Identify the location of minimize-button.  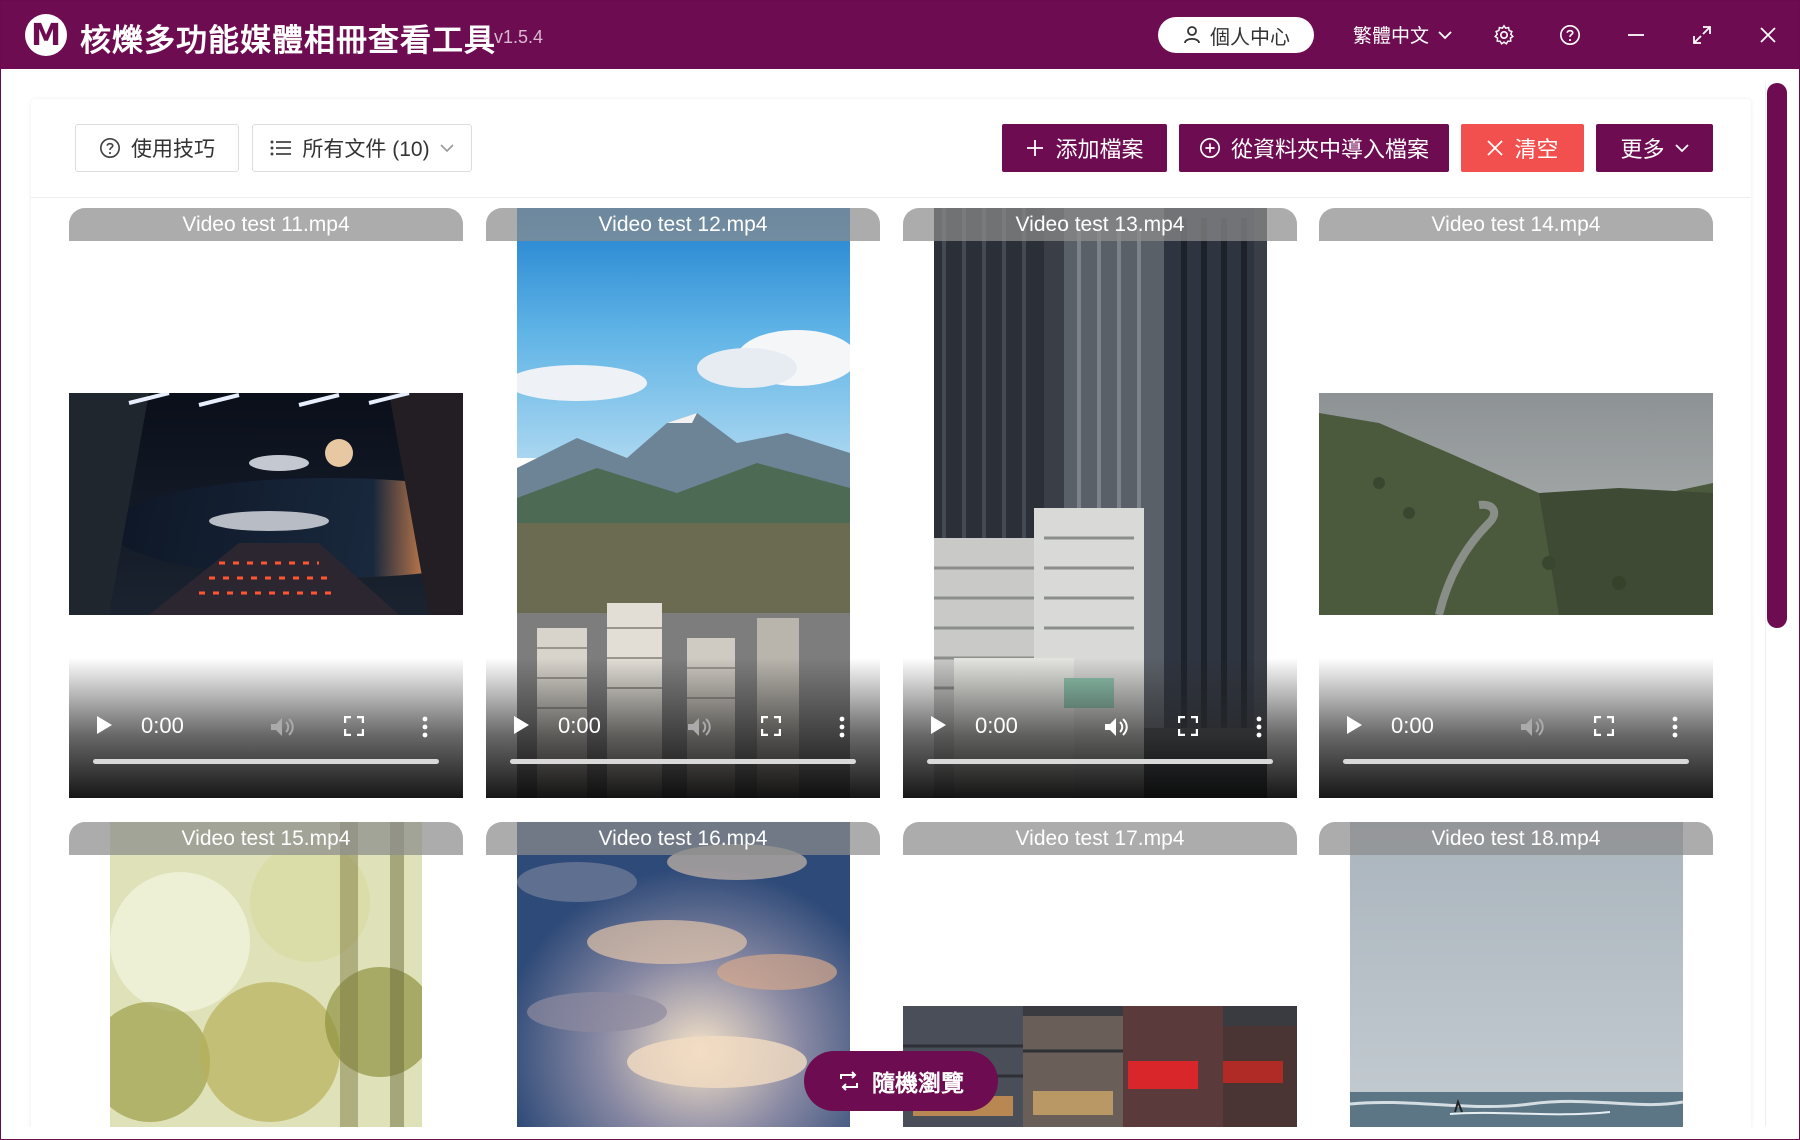
(1636, 35).